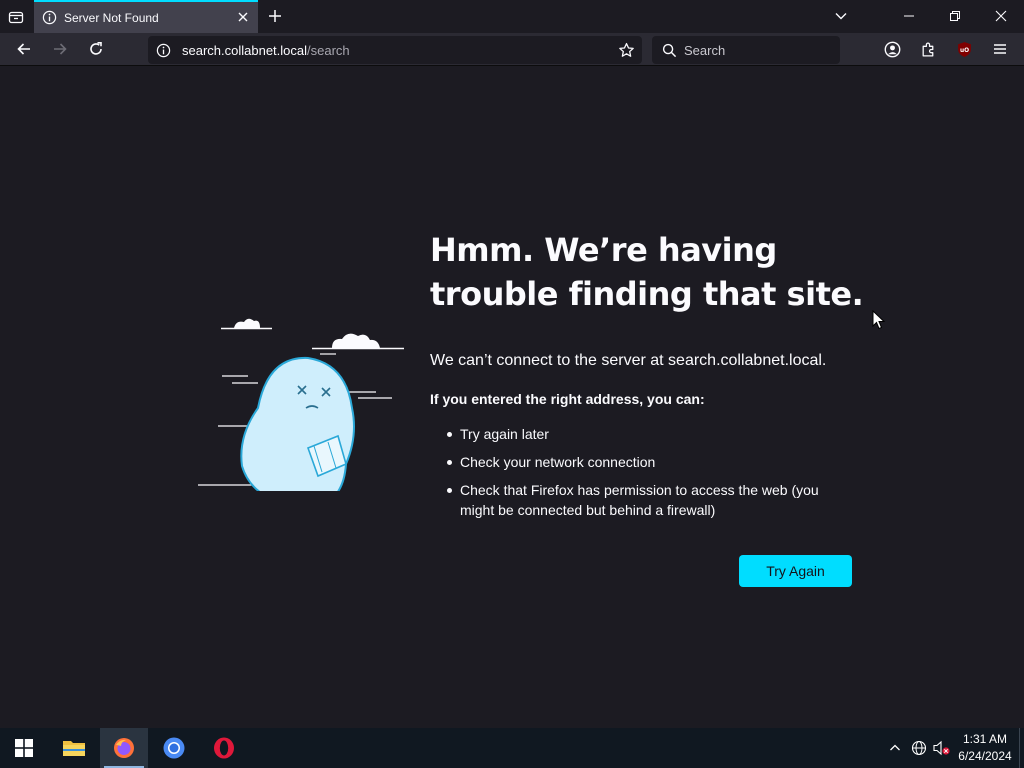  I want to click on tab-server-not-found: Server Not Found, so click(146, 16).